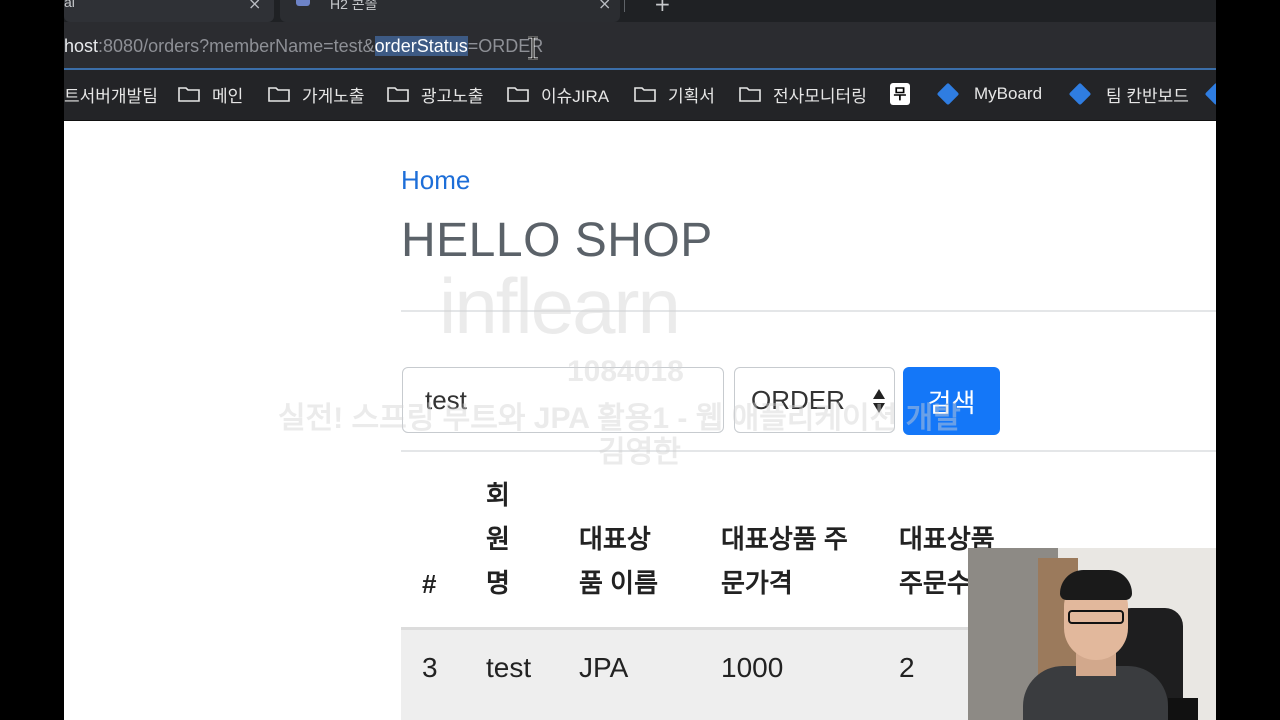  I want to click on bookmarks-bar: 트서버개발팀 메인 가게노출 광고노출 이슈JIRA 기획서 전사모니터링 무, so click(640, 95).